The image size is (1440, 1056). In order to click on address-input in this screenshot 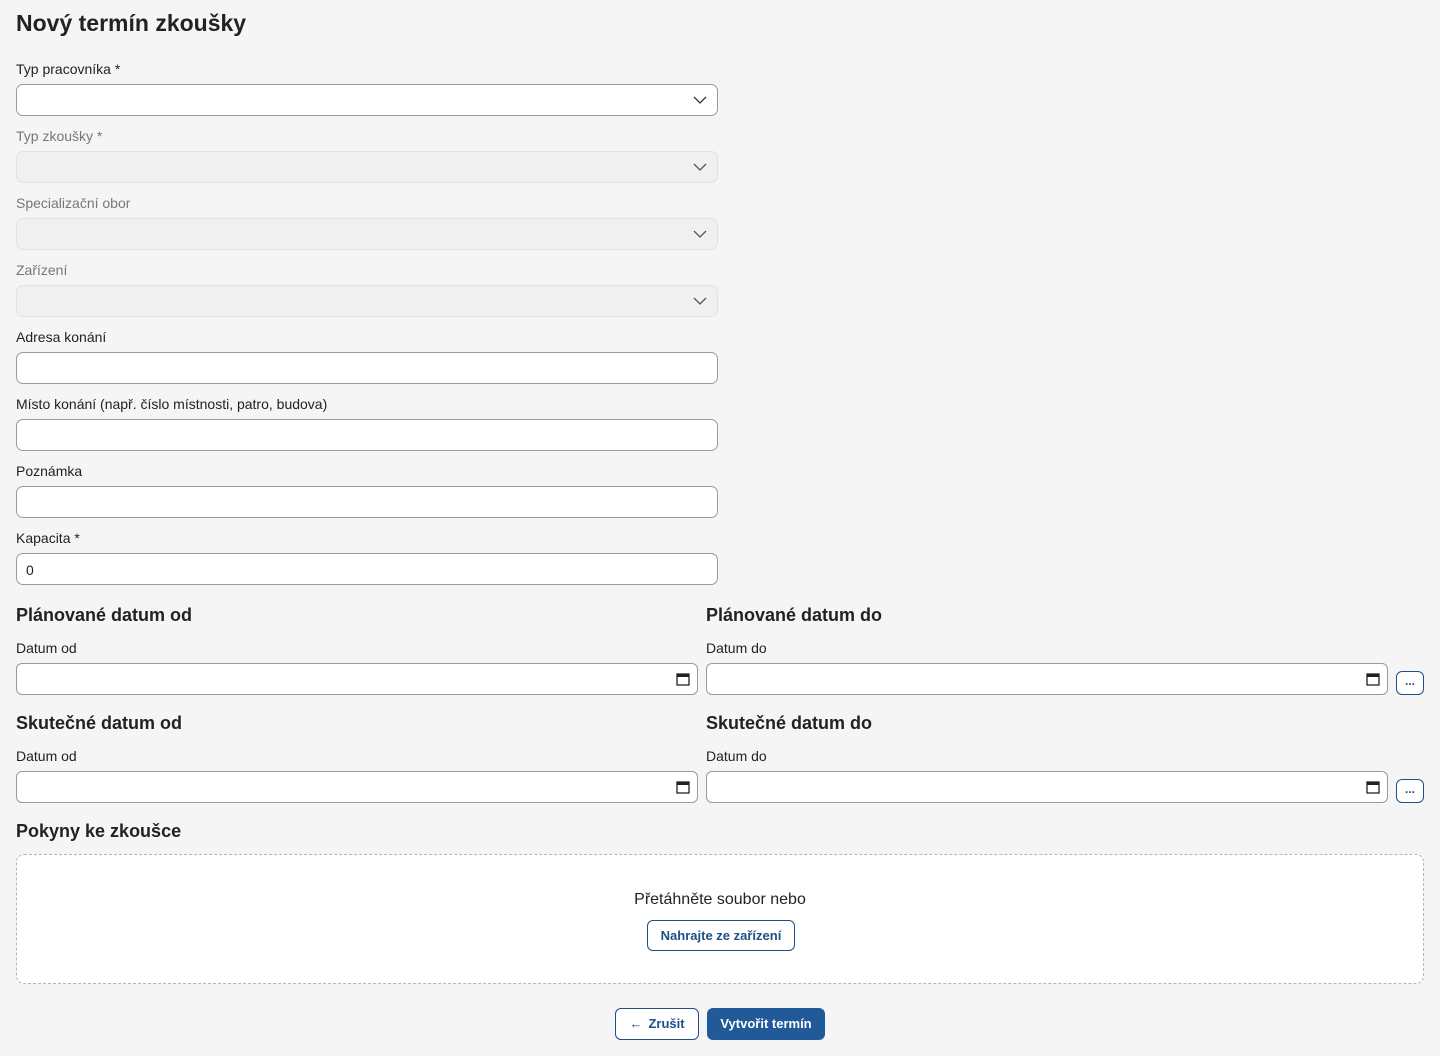, I will do `click(367, 368)`.